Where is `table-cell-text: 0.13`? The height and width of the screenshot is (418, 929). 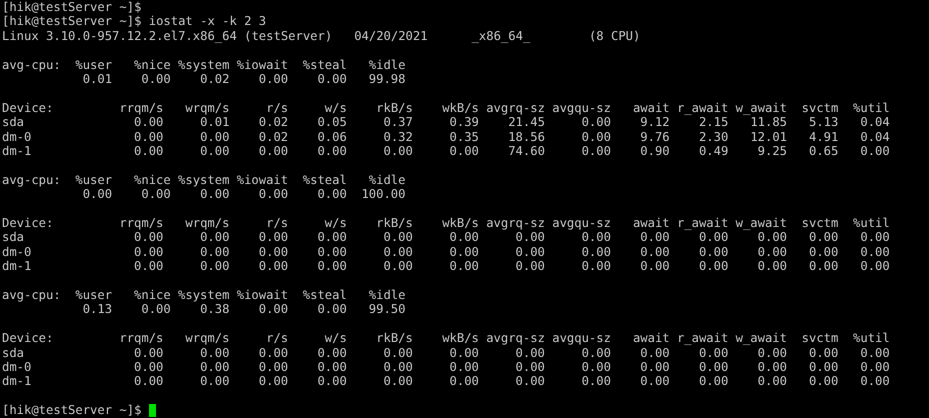
table-cell-text: 0.13 is located at coordinates (97, 309).